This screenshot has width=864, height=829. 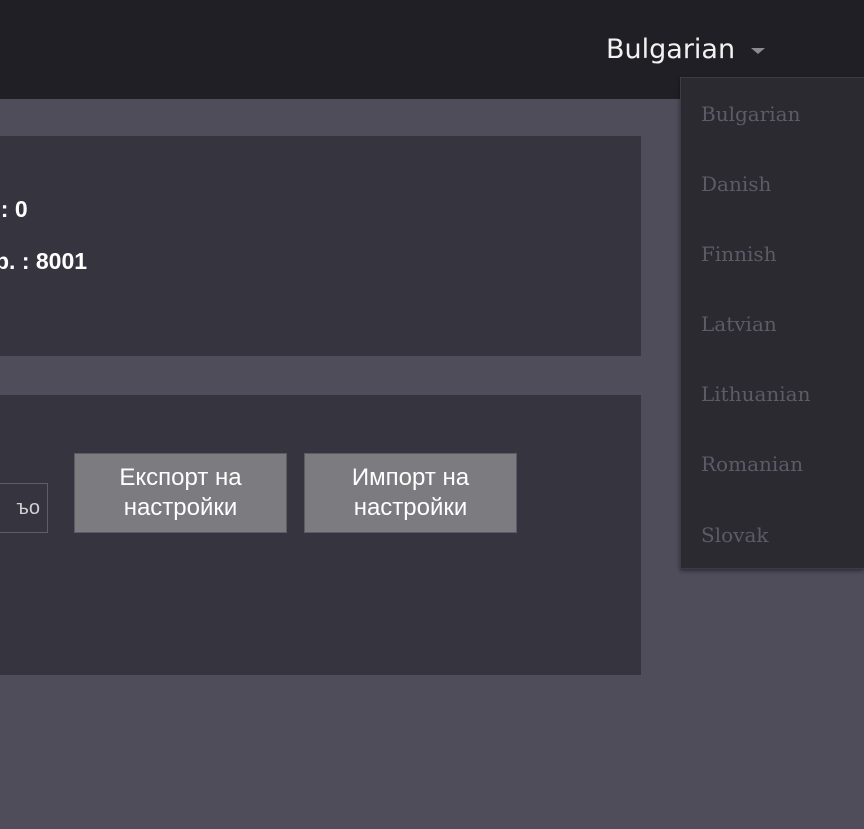 What do you see at coordinates (671, 49) in the screenshot?
I see `language-selected-label: Bulgarian` at bounding box center [671, 49].